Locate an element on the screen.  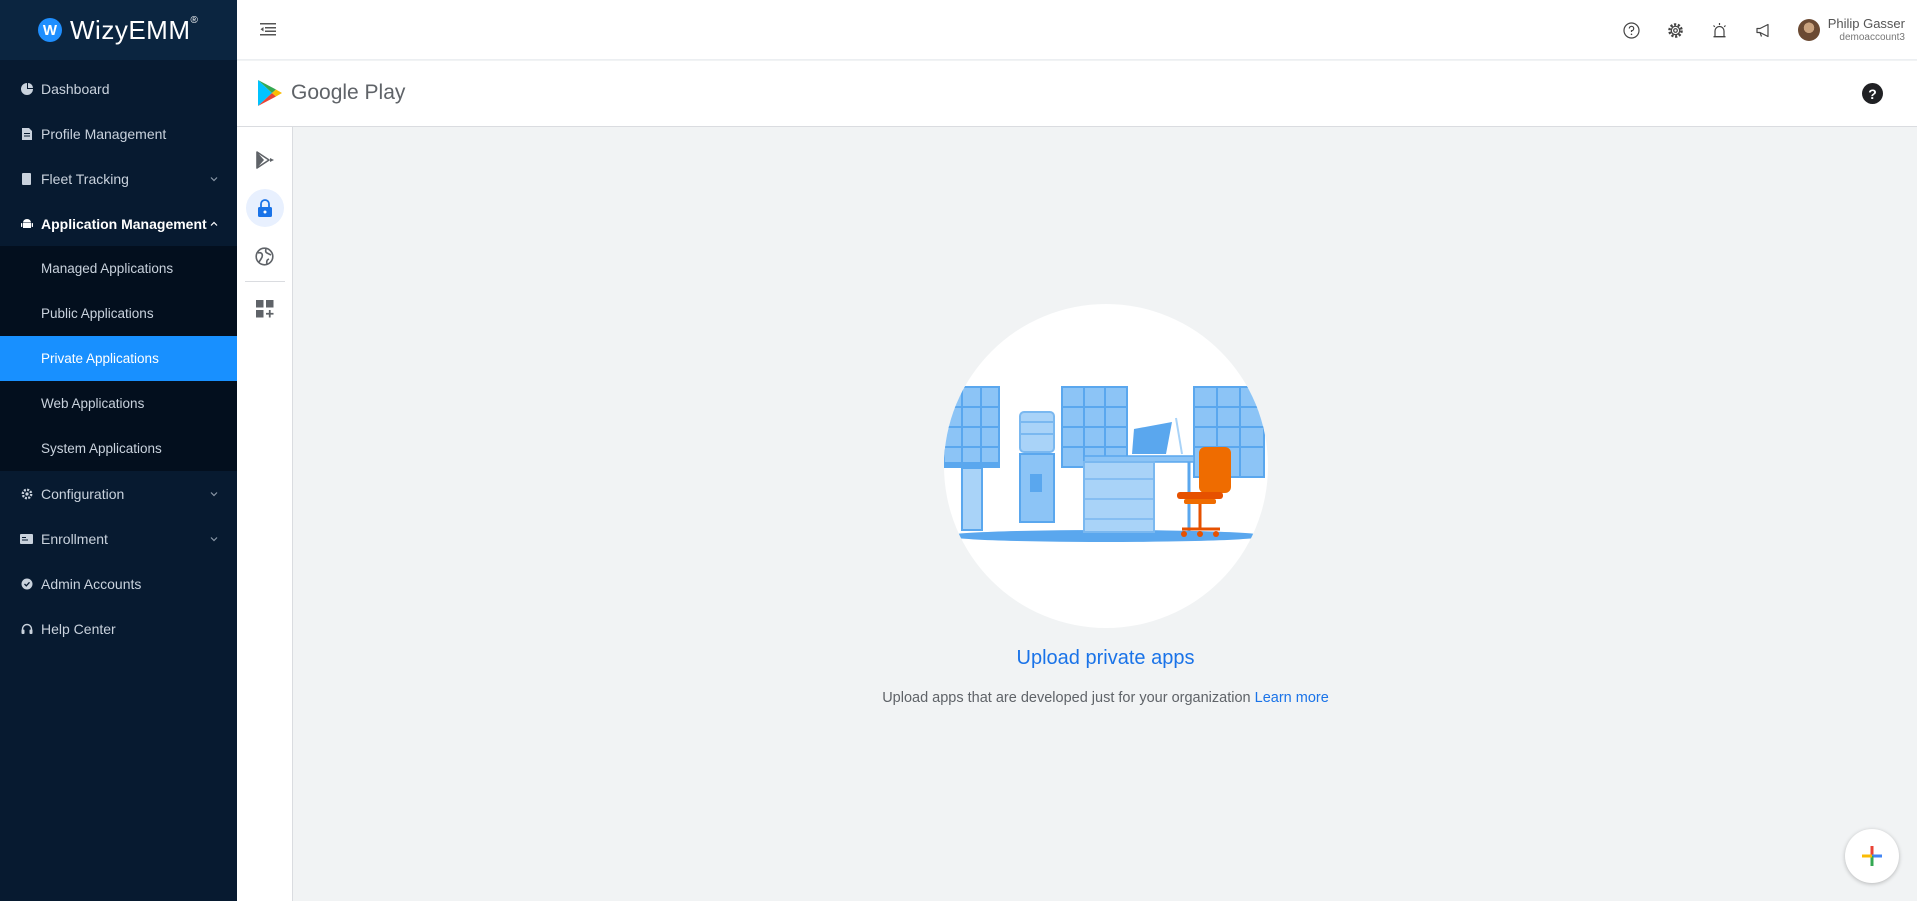
help-button: ? is located at coordinates (1872, 93).